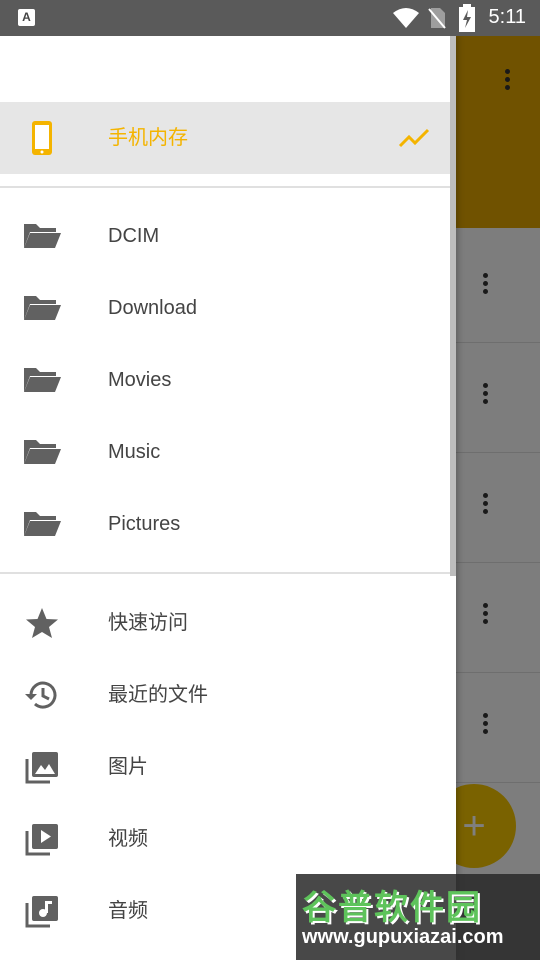 The height and width of the screenshot is (960, 540). What do you see at coordinates (406, 18) in the screenshot?
I see `wifi-icon` at bounding box center [406, 18].